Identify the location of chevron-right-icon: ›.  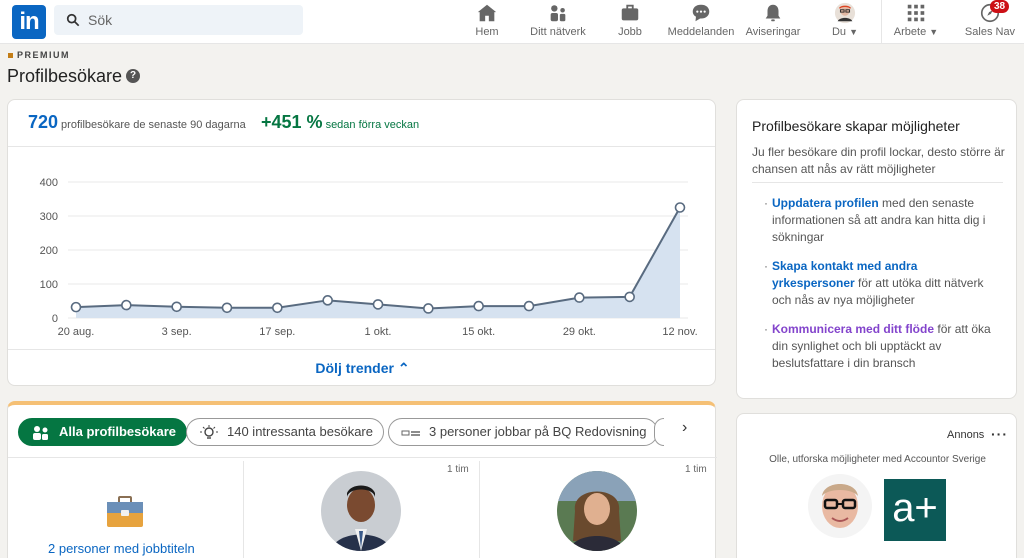
(684, 428).